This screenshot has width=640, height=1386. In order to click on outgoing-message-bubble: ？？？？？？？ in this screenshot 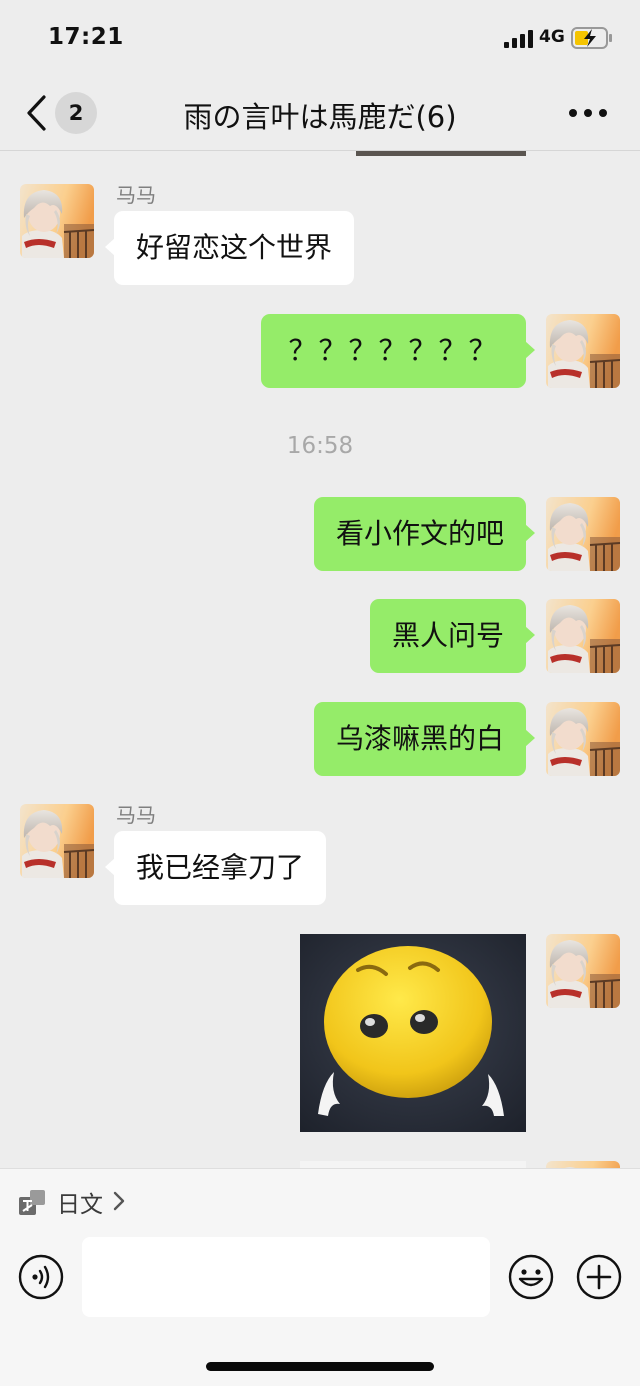, I will do `click(398, 351)`.